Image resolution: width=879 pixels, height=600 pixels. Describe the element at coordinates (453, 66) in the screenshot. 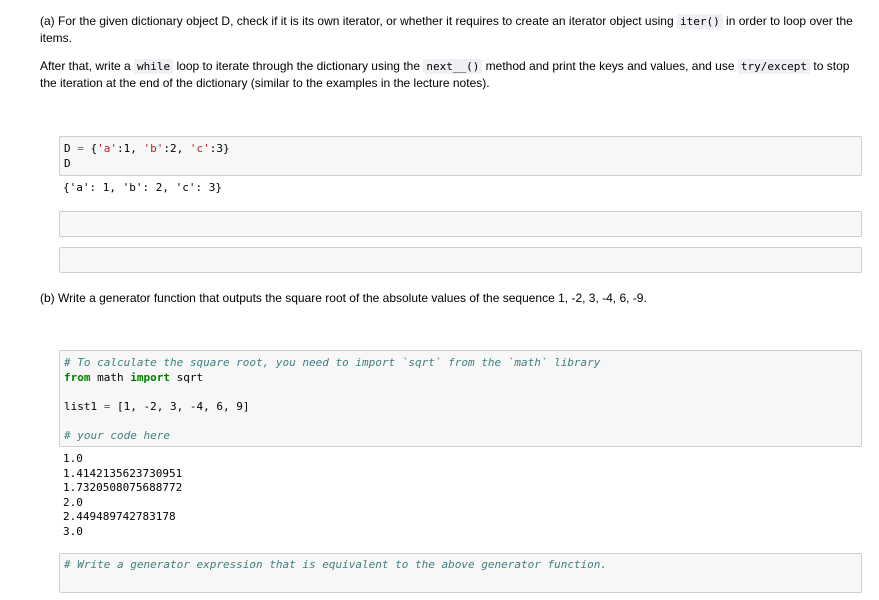

I see `next-code: next__()` at that location.